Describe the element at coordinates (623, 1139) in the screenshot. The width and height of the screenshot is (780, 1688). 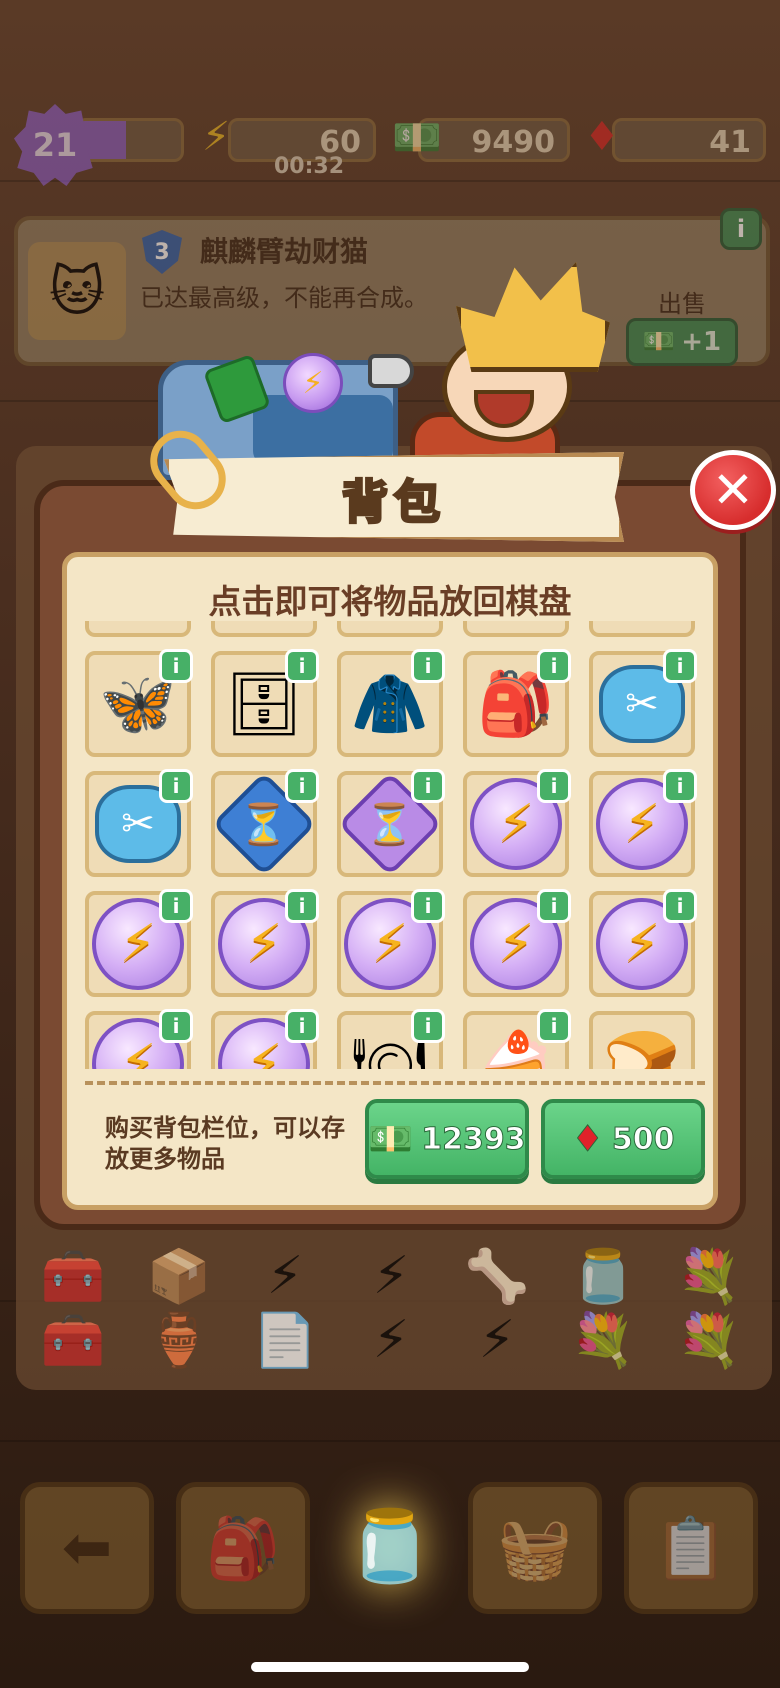
I see `buy-with-gems-button: ♦ 500` at that location.